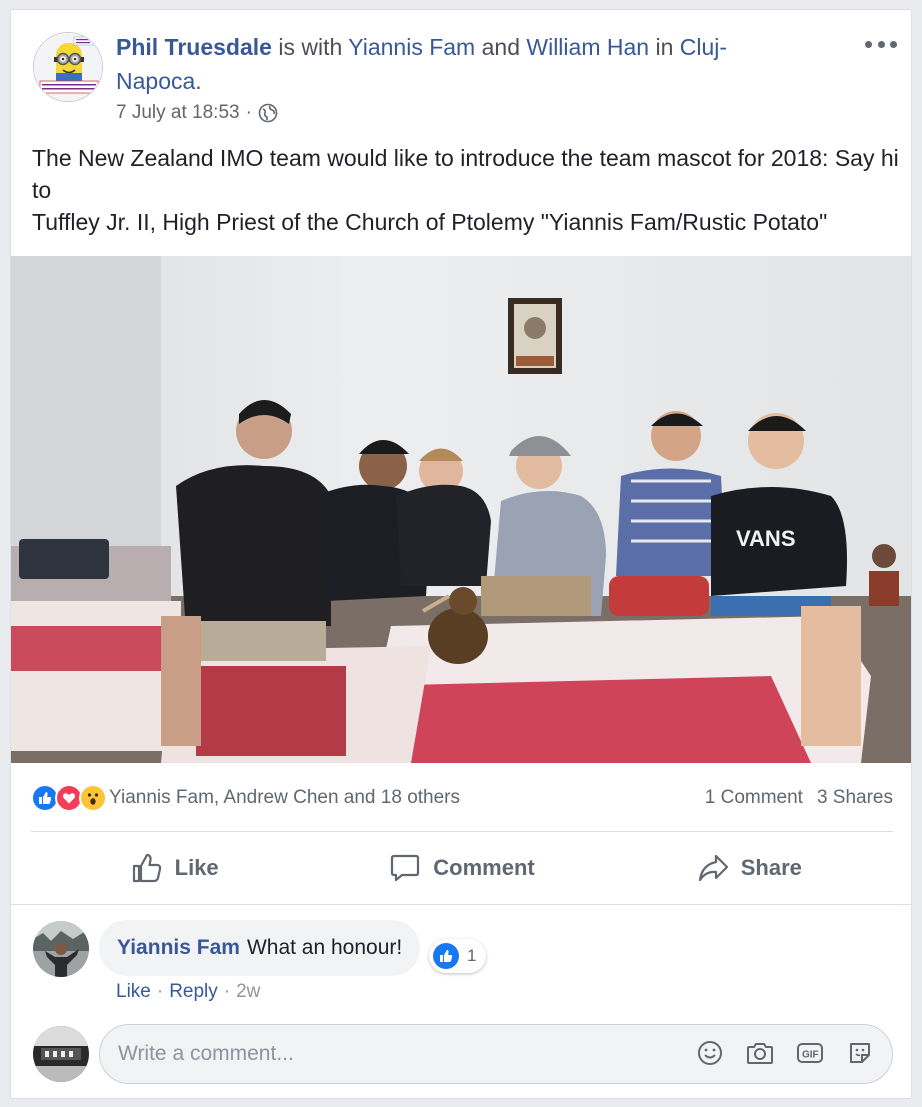 This screenshot has width=922, height=1107. I want to click on sticker-icon, so click(860, 1053).